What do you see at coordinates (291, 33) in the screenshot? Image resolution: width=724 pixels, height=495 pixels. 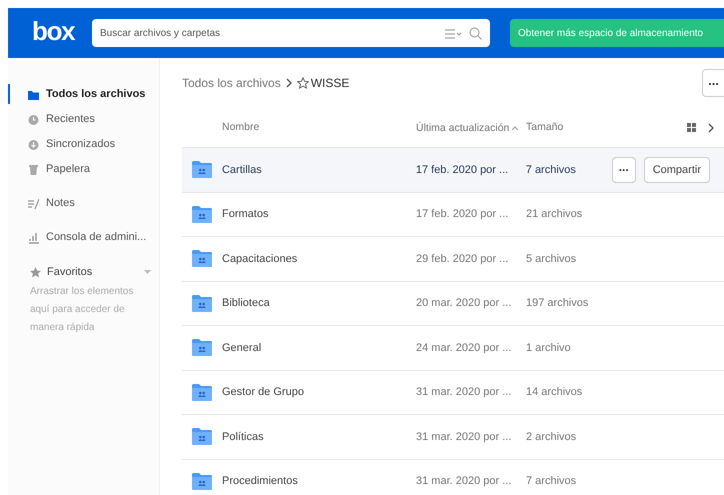 I see `search-field: Buscar archivos y carpetas` at bounding box center [291, 33].